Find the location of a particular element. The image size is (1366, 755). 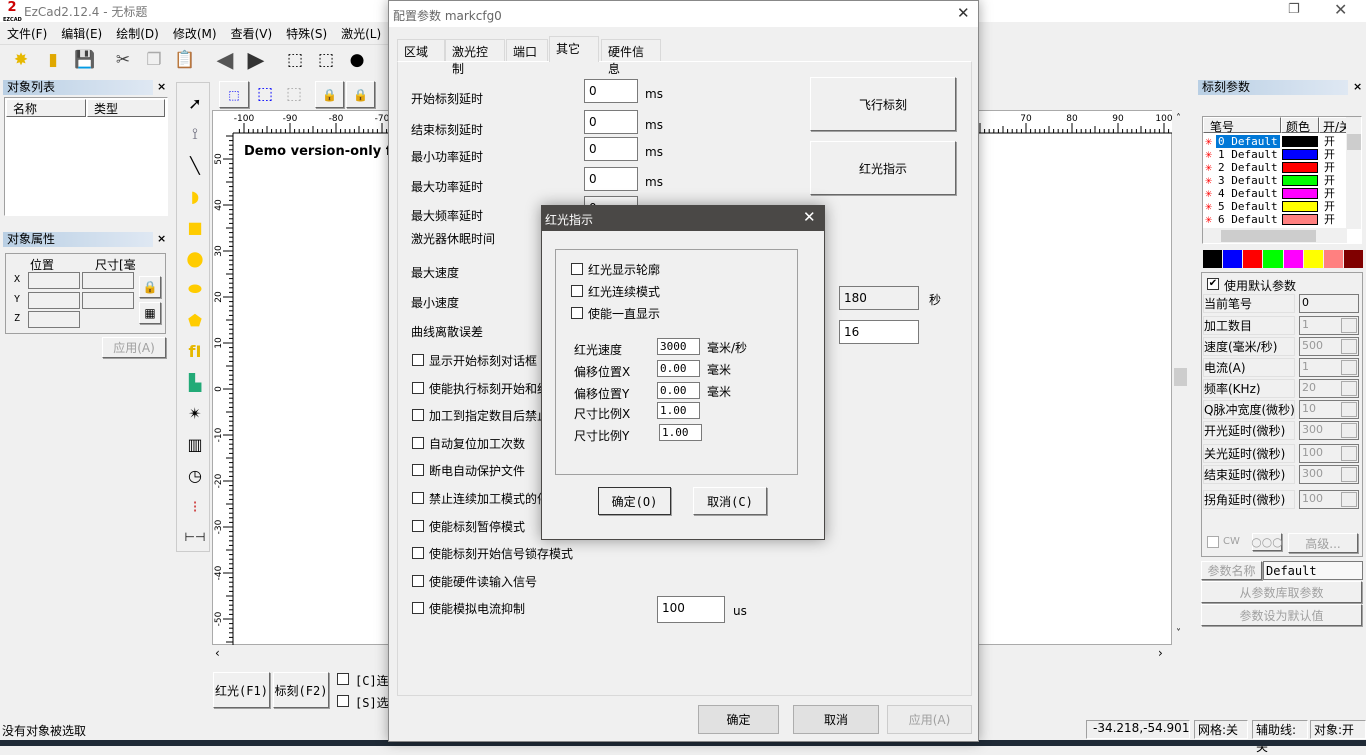

config-apply-button: 应用(A) is located at coordinates (929, 719).